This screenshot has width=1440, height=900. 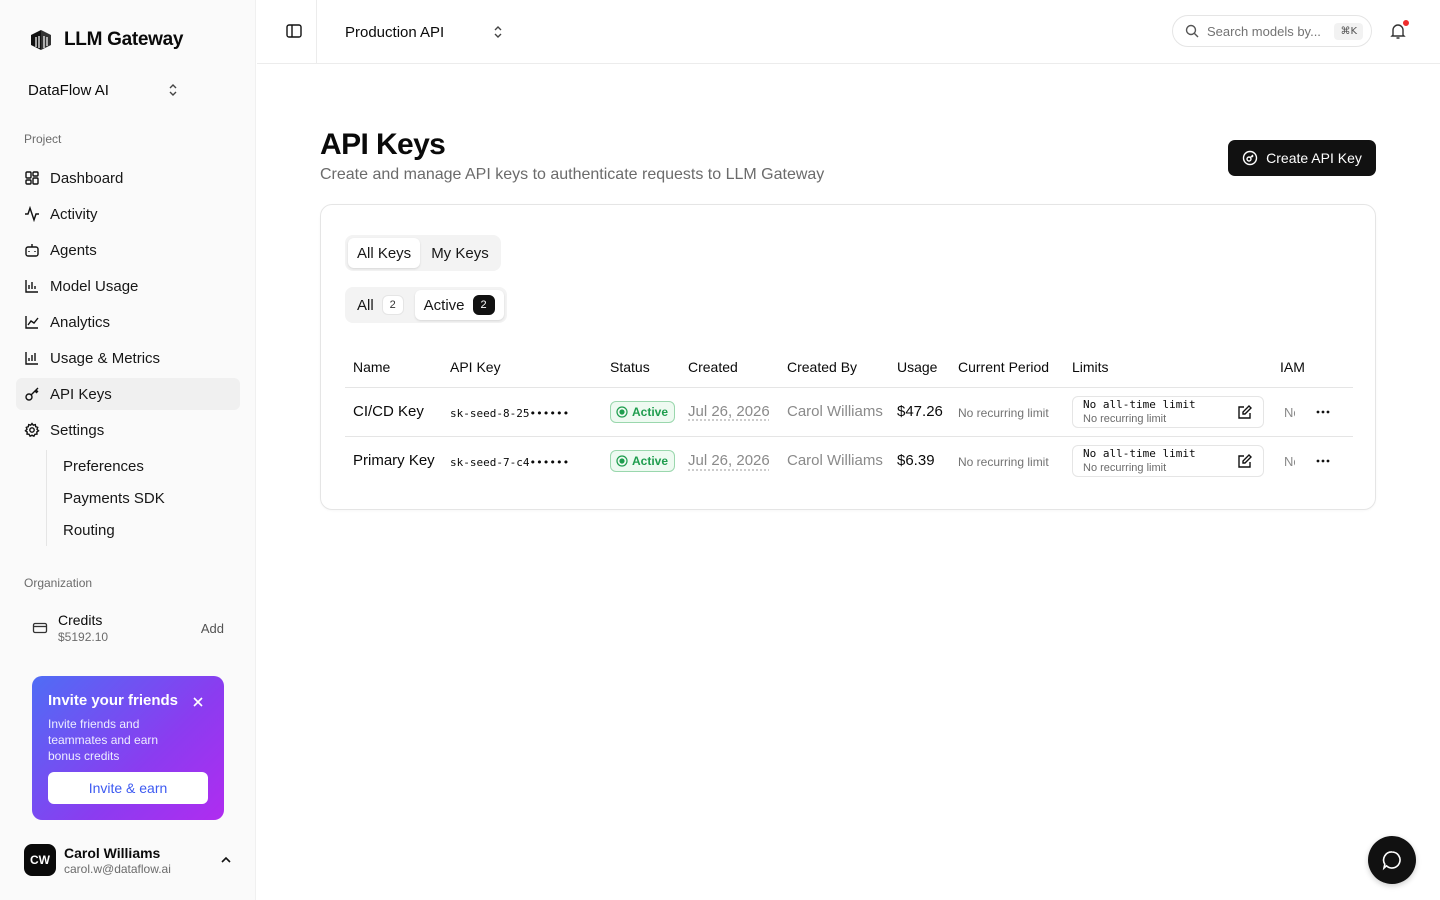 I want to click on key-scope-tabs: All Keys My Keys, so click(x=423, y=253).